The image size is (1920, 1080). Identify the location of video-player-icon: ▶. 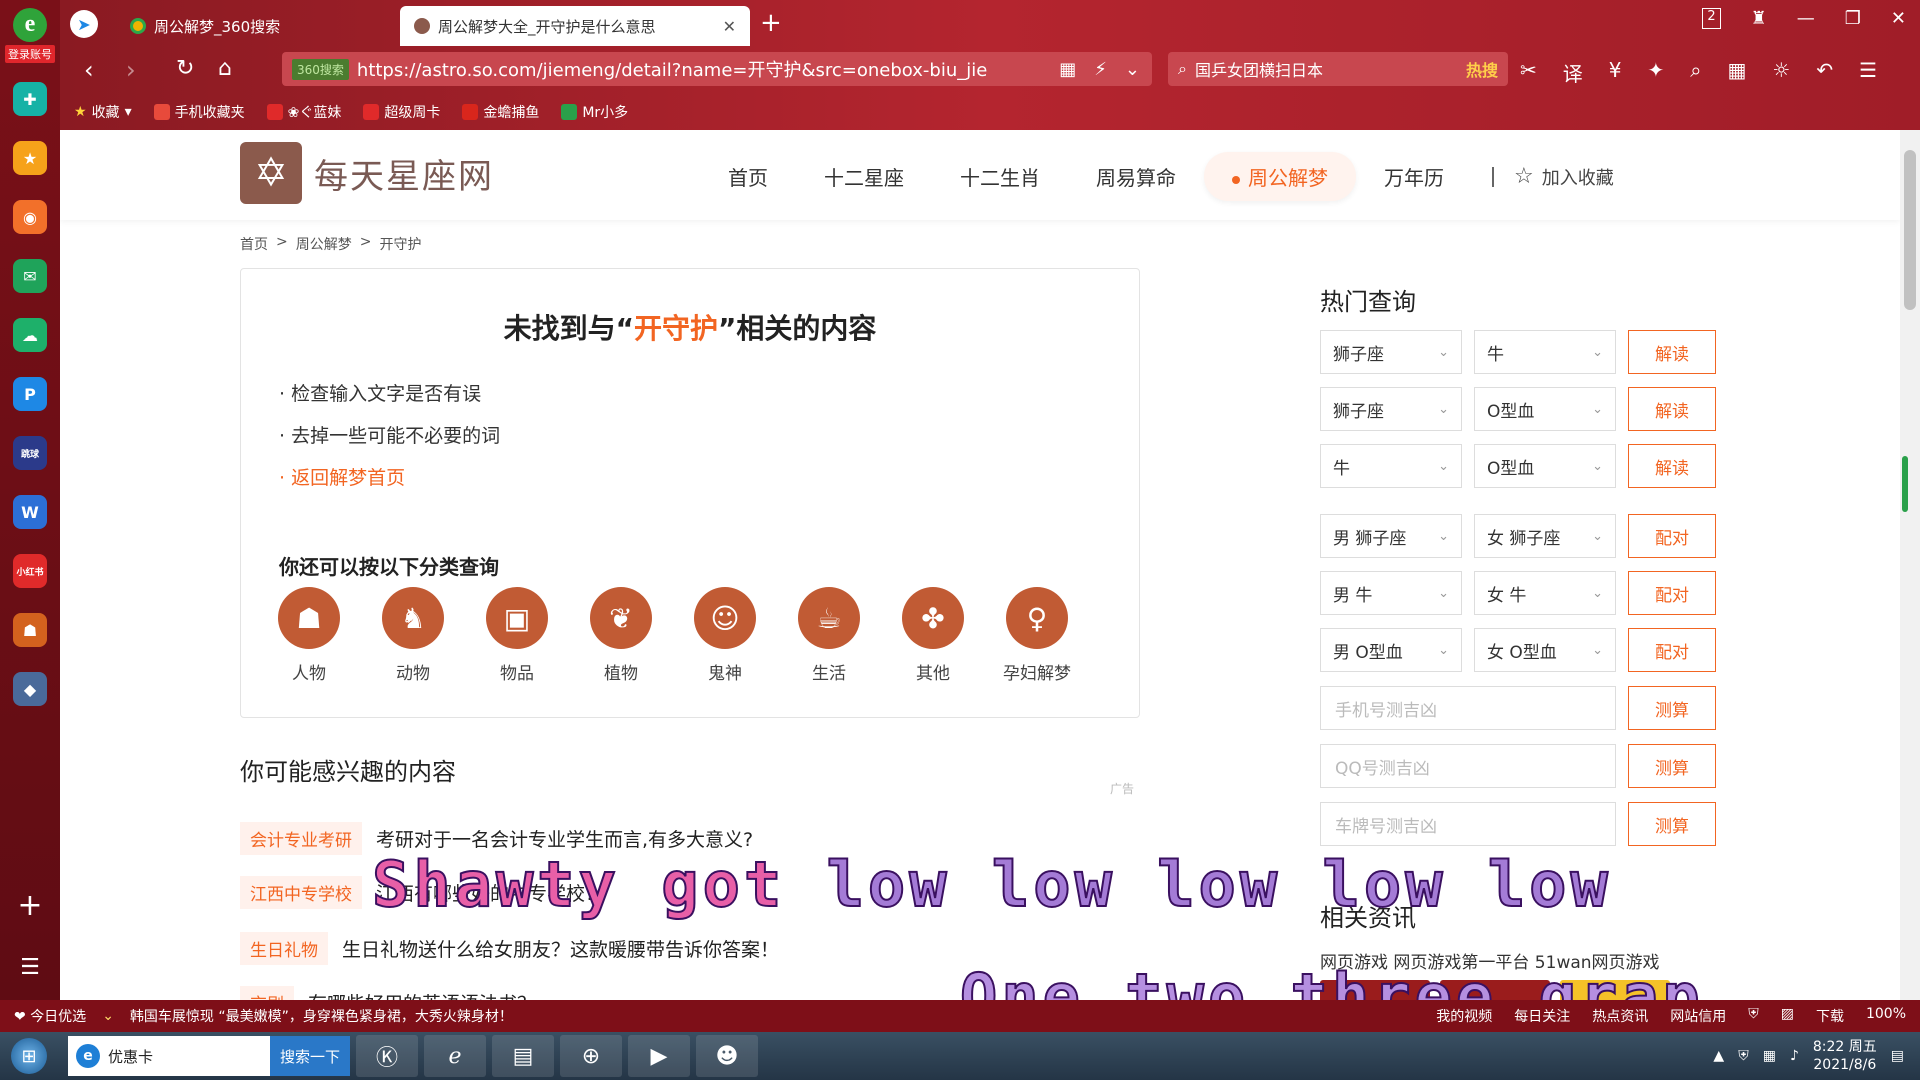
(659, 1056).